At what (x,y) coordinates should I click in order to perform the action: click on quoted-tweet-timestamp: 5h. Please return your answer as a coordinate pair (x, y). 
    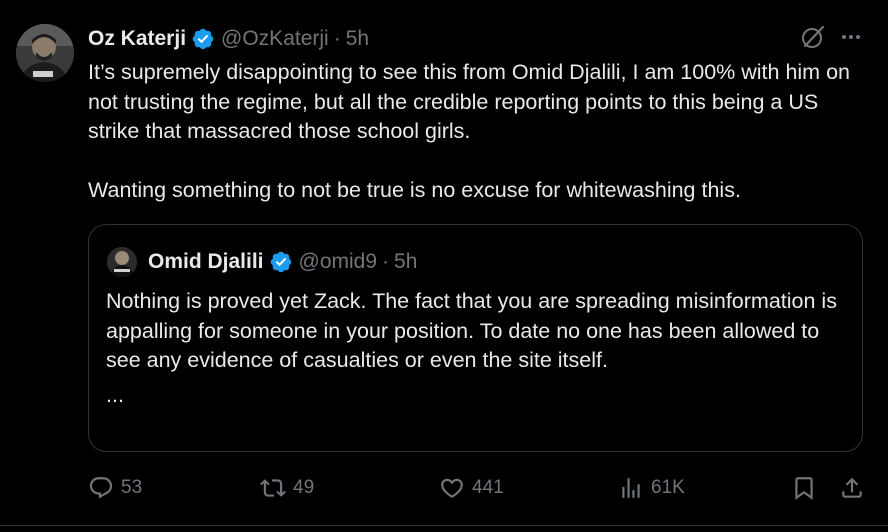
    Looking at the image, I should click on (406, 261).